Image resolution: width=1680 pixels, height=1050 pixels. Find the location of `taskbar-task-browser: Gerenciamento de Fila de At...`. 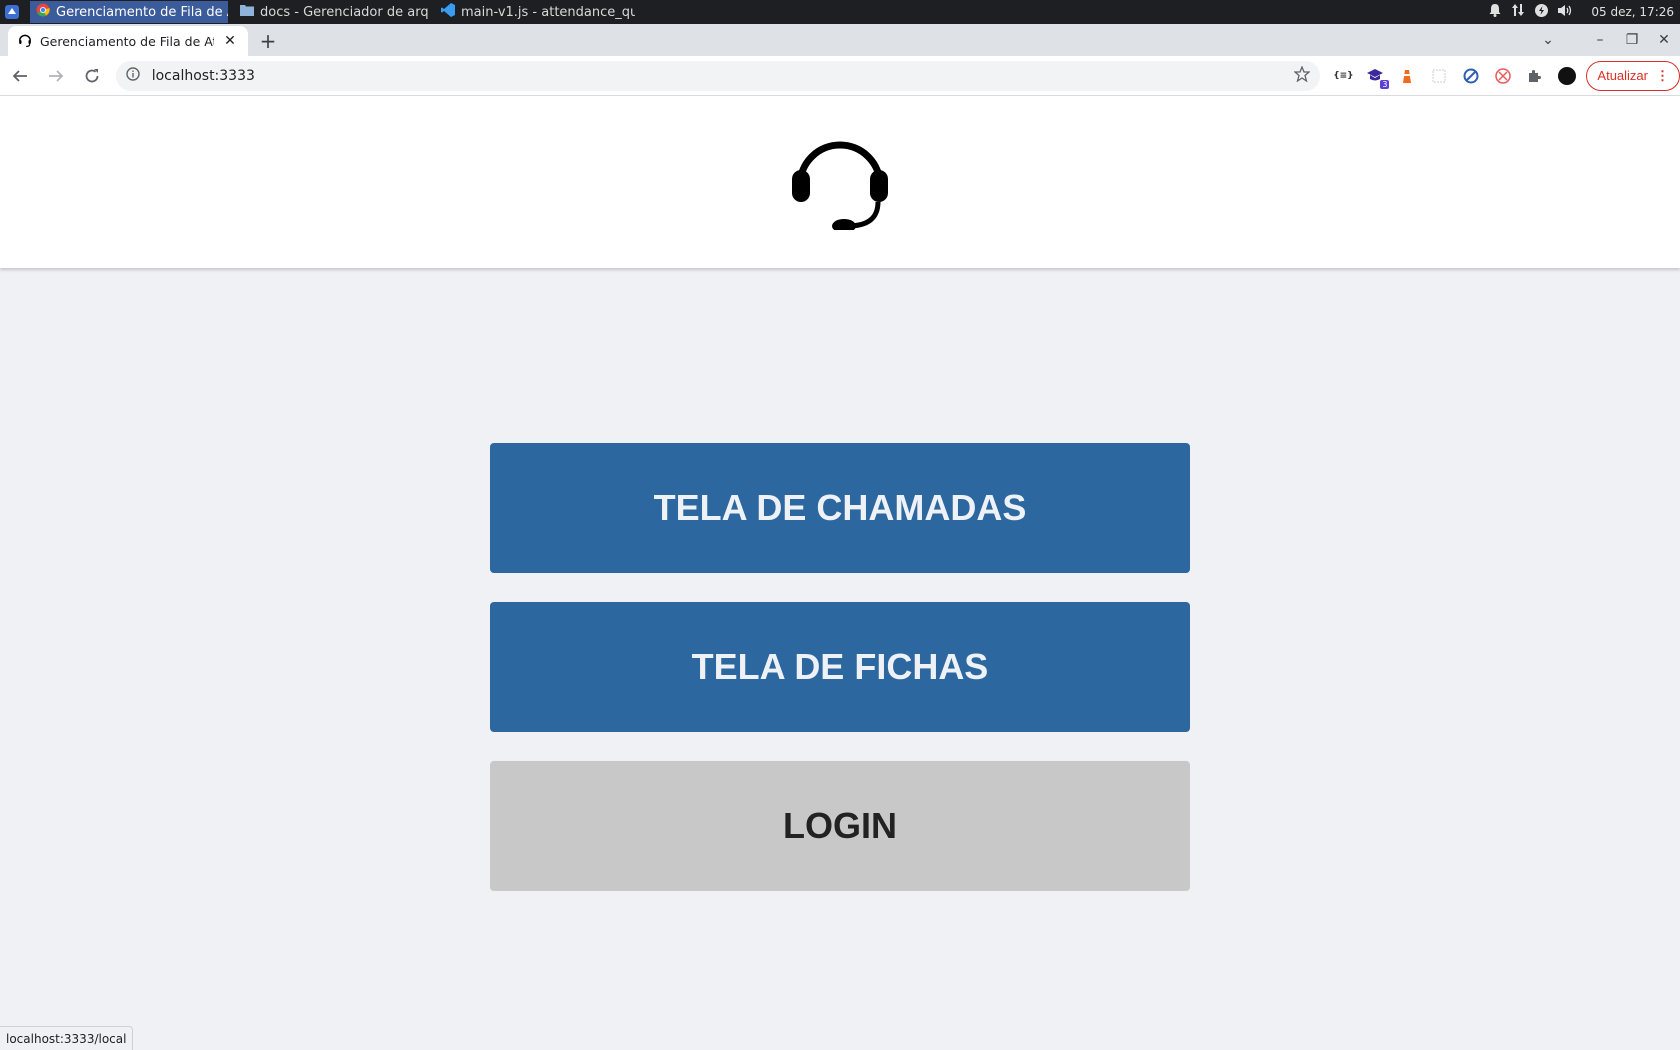

taskbar-task-browser: Gerenciamento de Fila de At... is located at coordinates (129, 12).